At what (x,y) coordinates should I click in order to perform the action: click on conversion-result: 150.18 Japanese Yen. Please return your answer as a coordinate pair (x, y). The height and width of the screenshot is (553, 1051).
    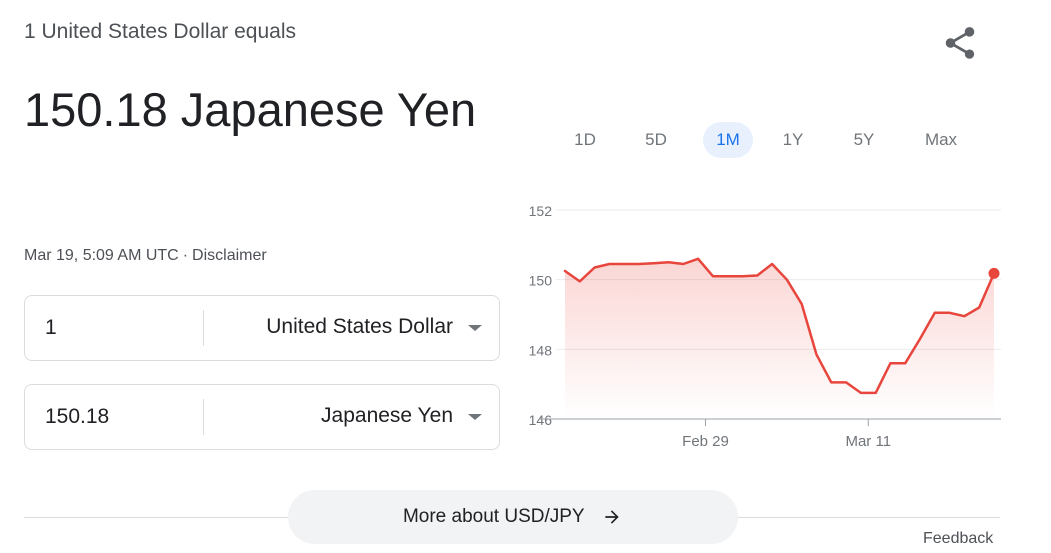
    Looking at the image, I should click on (250, 109).